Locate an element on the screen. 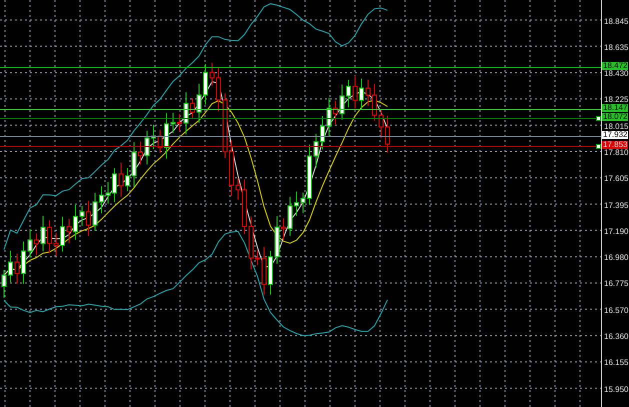  price-axis-label: 15.950 is located at coordinates (616, 389).